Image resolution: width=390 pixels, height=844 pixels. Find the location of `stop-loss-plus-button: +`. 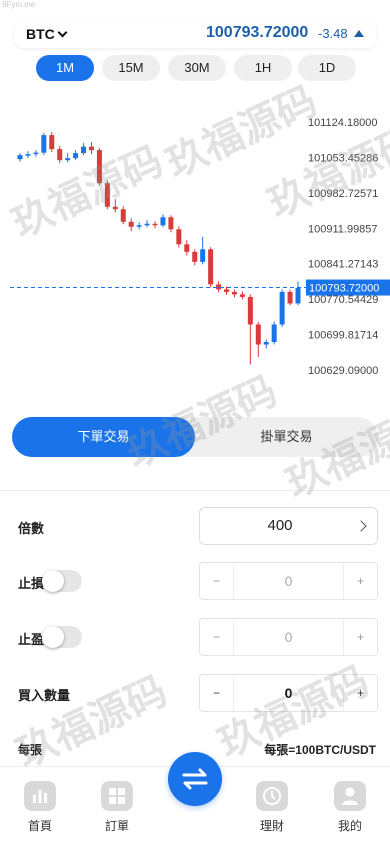

stop-loss-plus-button: + is located at coordinates (360, 581).